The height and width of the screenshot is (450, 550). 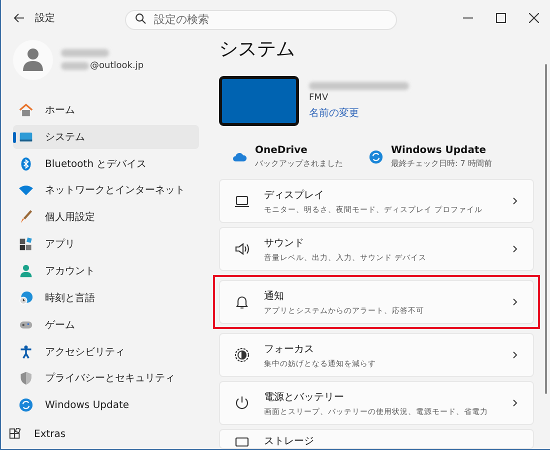 What do you see at coordinates (319, 98) in the screenshot?
I see `device-model: FMV` at bounding box center [319, 98].